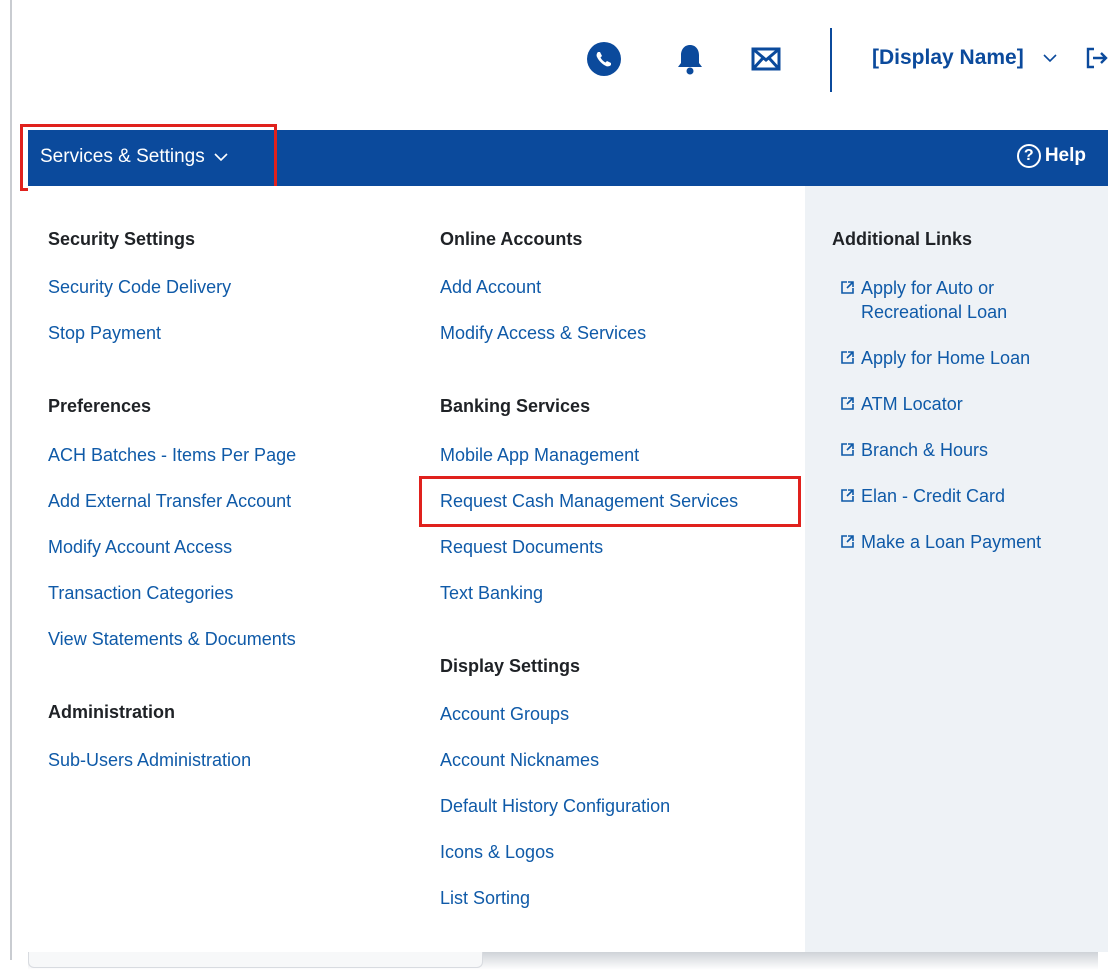 The height and width of the screenshot is (975, 1117). Describe the element at coordinates (1028, 156) in the screenshot. I see `help-icon: ?` at that location.